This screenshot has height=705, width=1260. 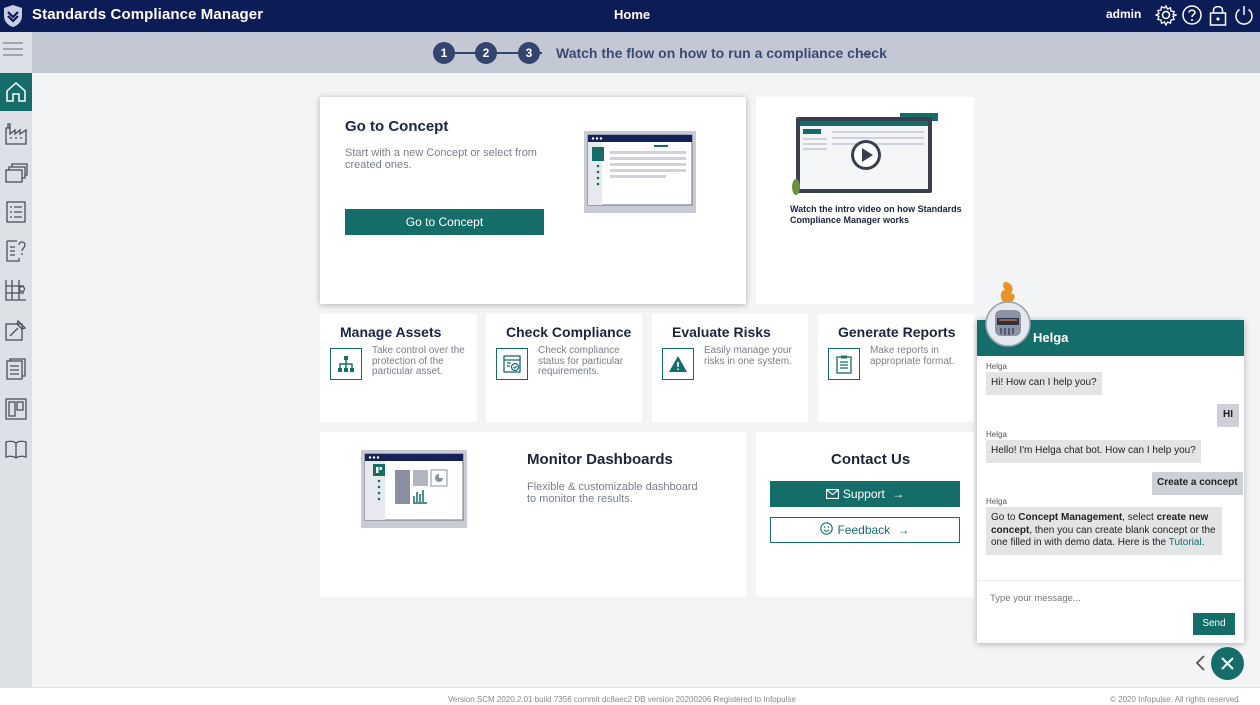 What do you see at coordinates (630, 16) in the screenshot?
I see `top-bar: Standards Compliance Manager Home admin` at bounding box center [630, 16].